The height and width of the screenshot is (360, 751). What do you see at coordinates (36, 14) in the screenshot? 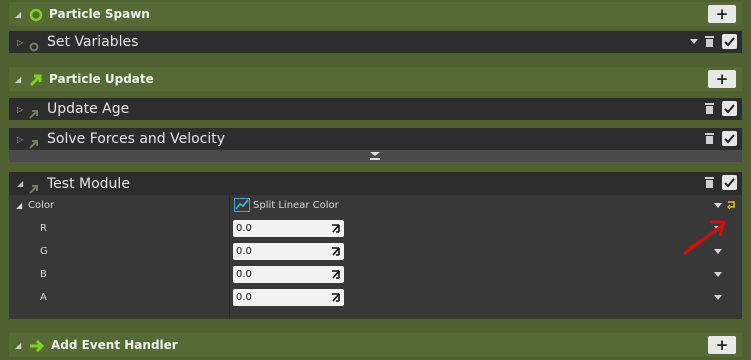
I see `spawn-ring-icon` at bounding box center [36, 14].